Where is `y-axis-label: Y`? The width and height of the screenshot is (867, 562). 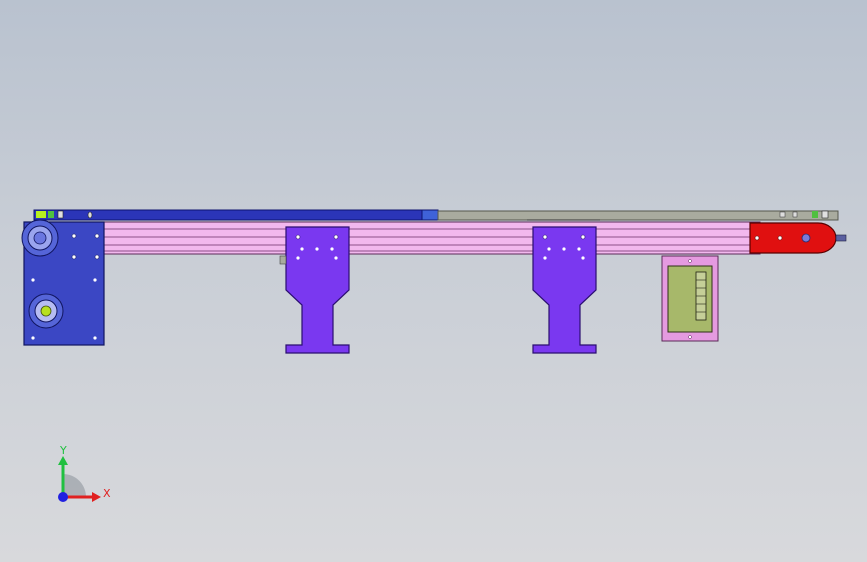
y-axis-label: Y is located at coordinates (63, 450).